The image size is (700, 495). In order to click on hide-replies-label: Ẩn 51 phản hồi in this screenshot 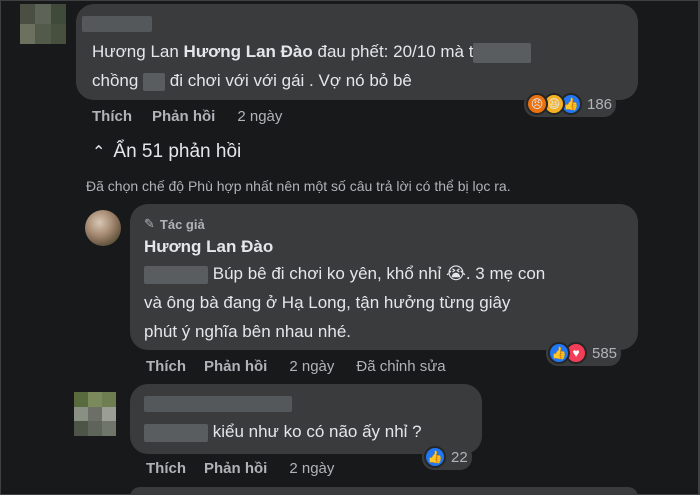, I will do `click(177, 151)`.